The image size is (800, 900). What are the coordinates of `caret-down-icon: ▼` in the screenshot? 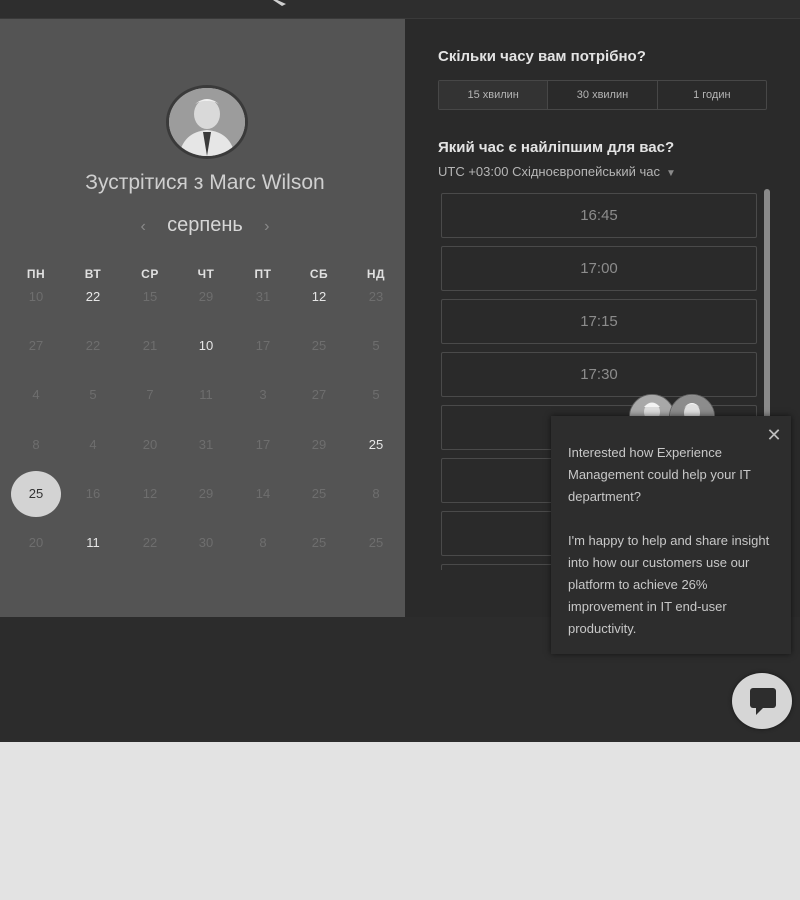 It's located at (670, 173).